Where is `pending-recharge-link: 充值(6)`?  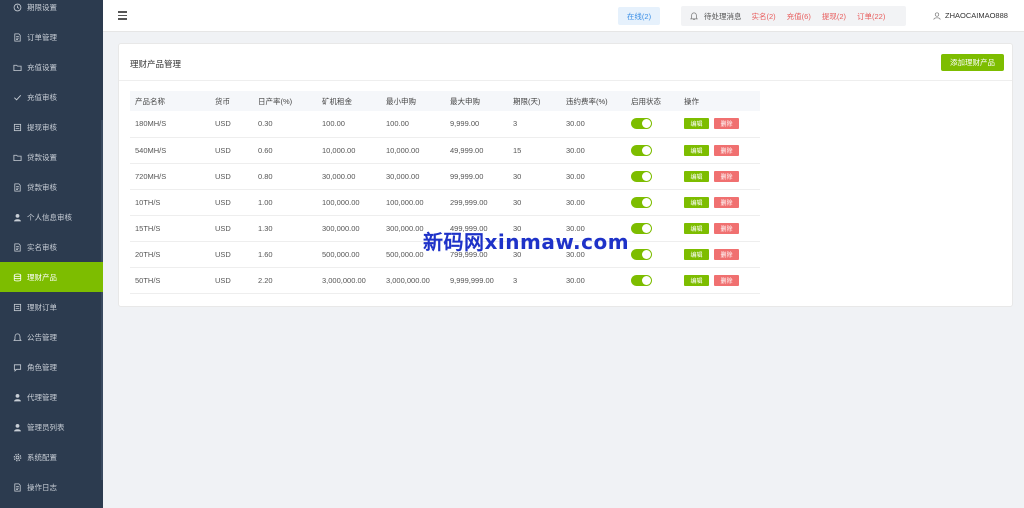 pending-recharge-link: 充值(6) is located at coordinates (799, 16).